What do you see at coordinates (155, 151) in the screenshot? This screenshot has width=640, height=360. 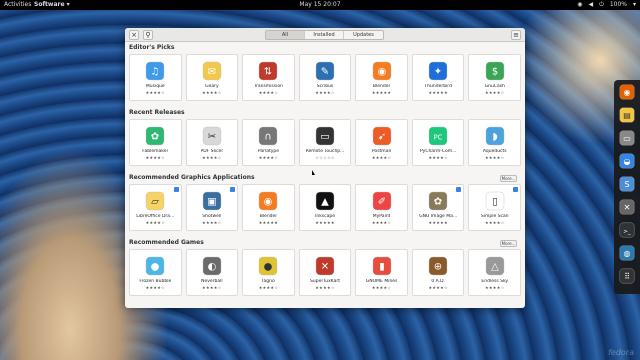 I see `app-name: Fablemaker` at bounding box center [155, 151].